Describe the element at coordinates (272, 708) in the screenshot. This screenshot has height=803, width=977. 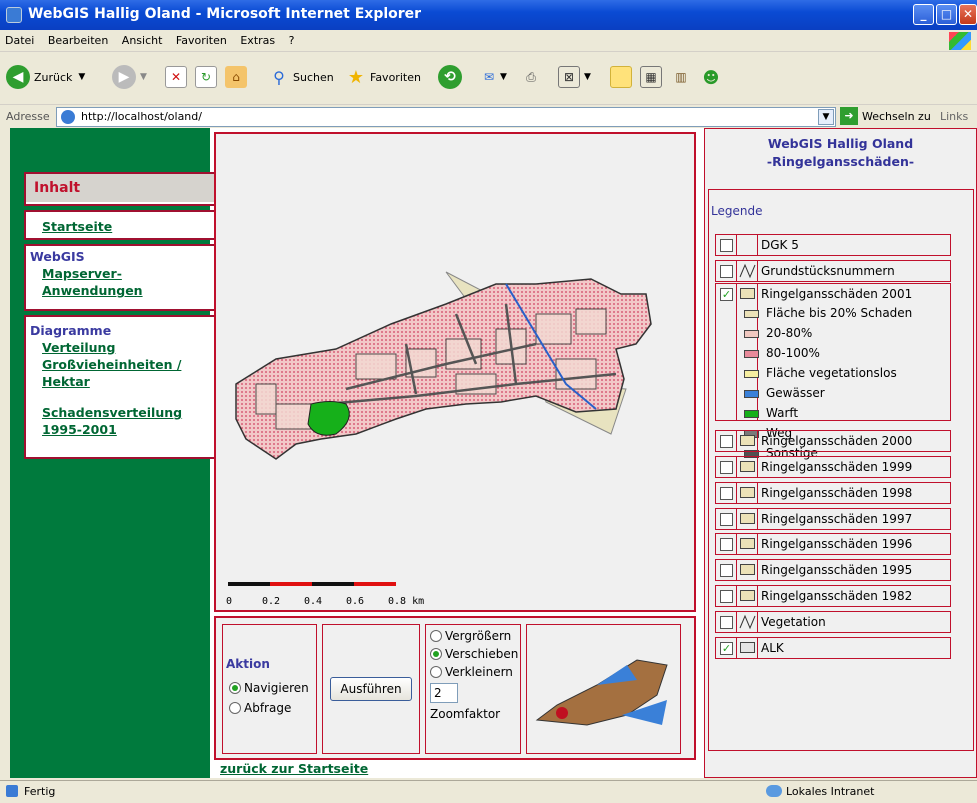
I see `abfrage-option: Abfrage` at that location.